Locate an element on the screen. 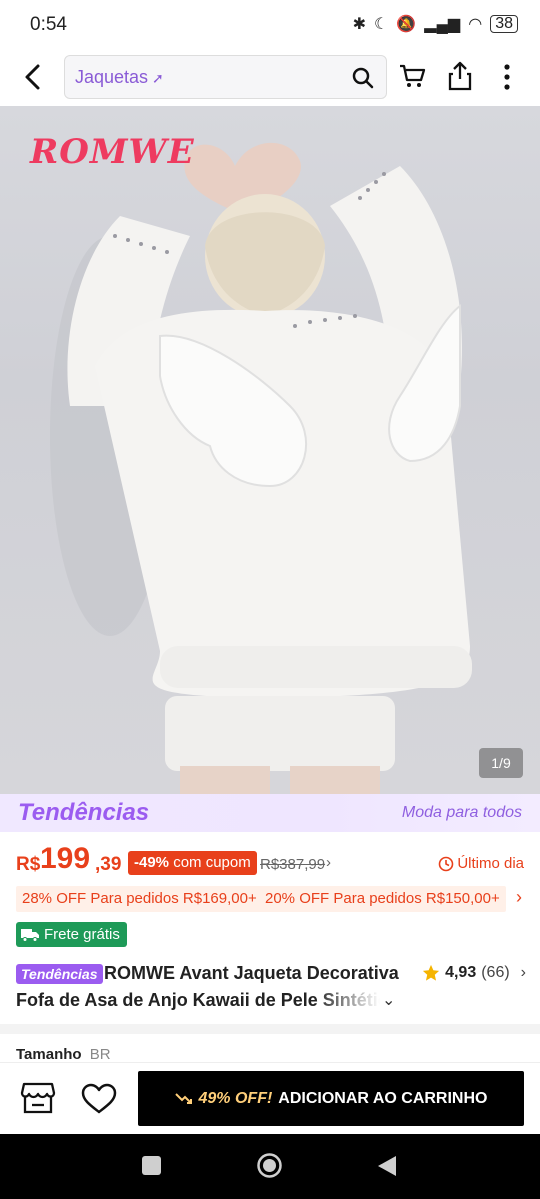 Image resolution: width=540 pixels, height=1199 pixels. rating-summary: 4,93 (66) › is located at coordinates (474, 973).